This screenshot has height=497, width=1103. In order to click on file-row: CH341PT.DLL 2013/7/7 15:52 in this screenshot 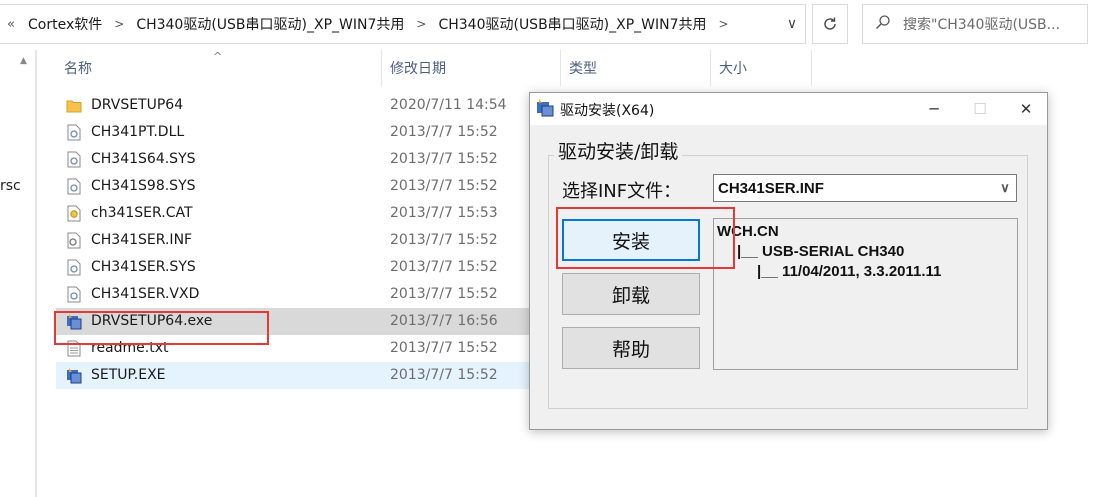, I will do `click(296, 132)`.